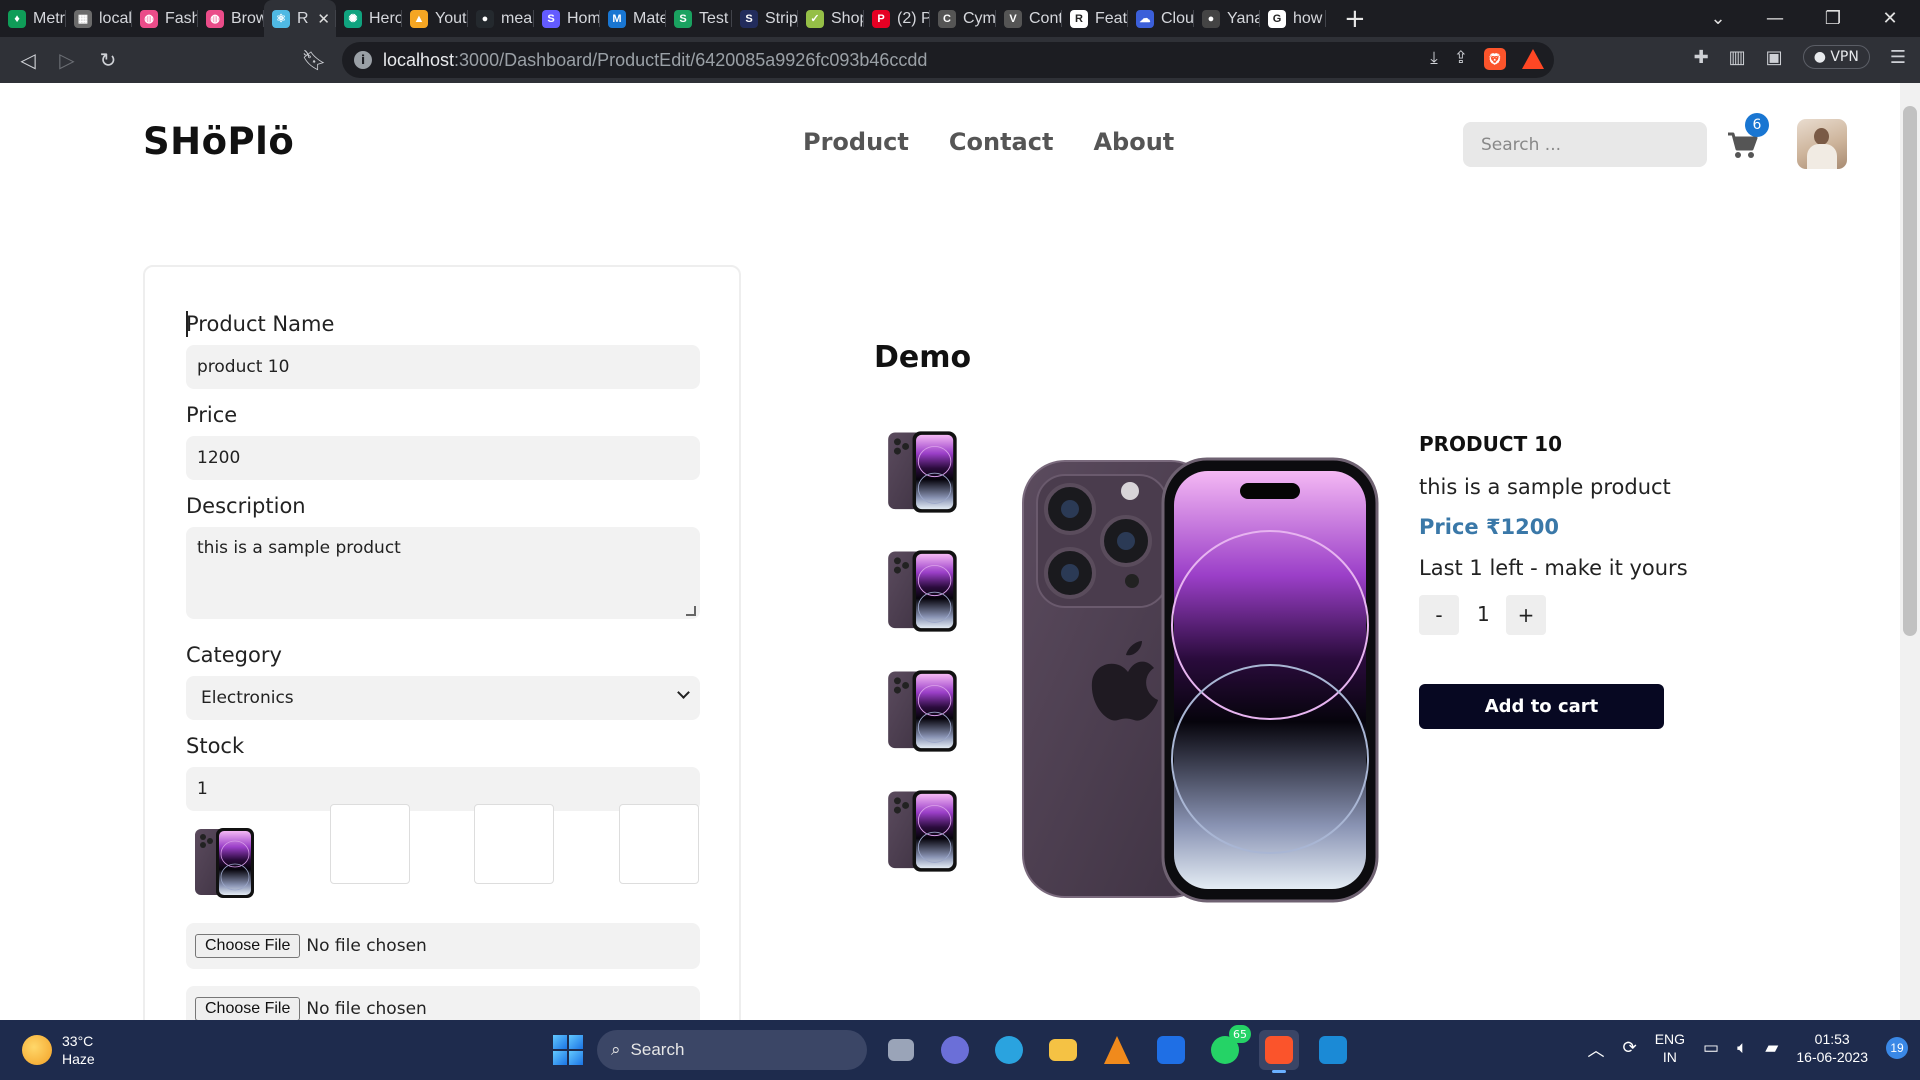  What do you see at coordinates (699, 18) in the screenshot?
I see `browser-tab: S Test` at bounding box center [699, 18].